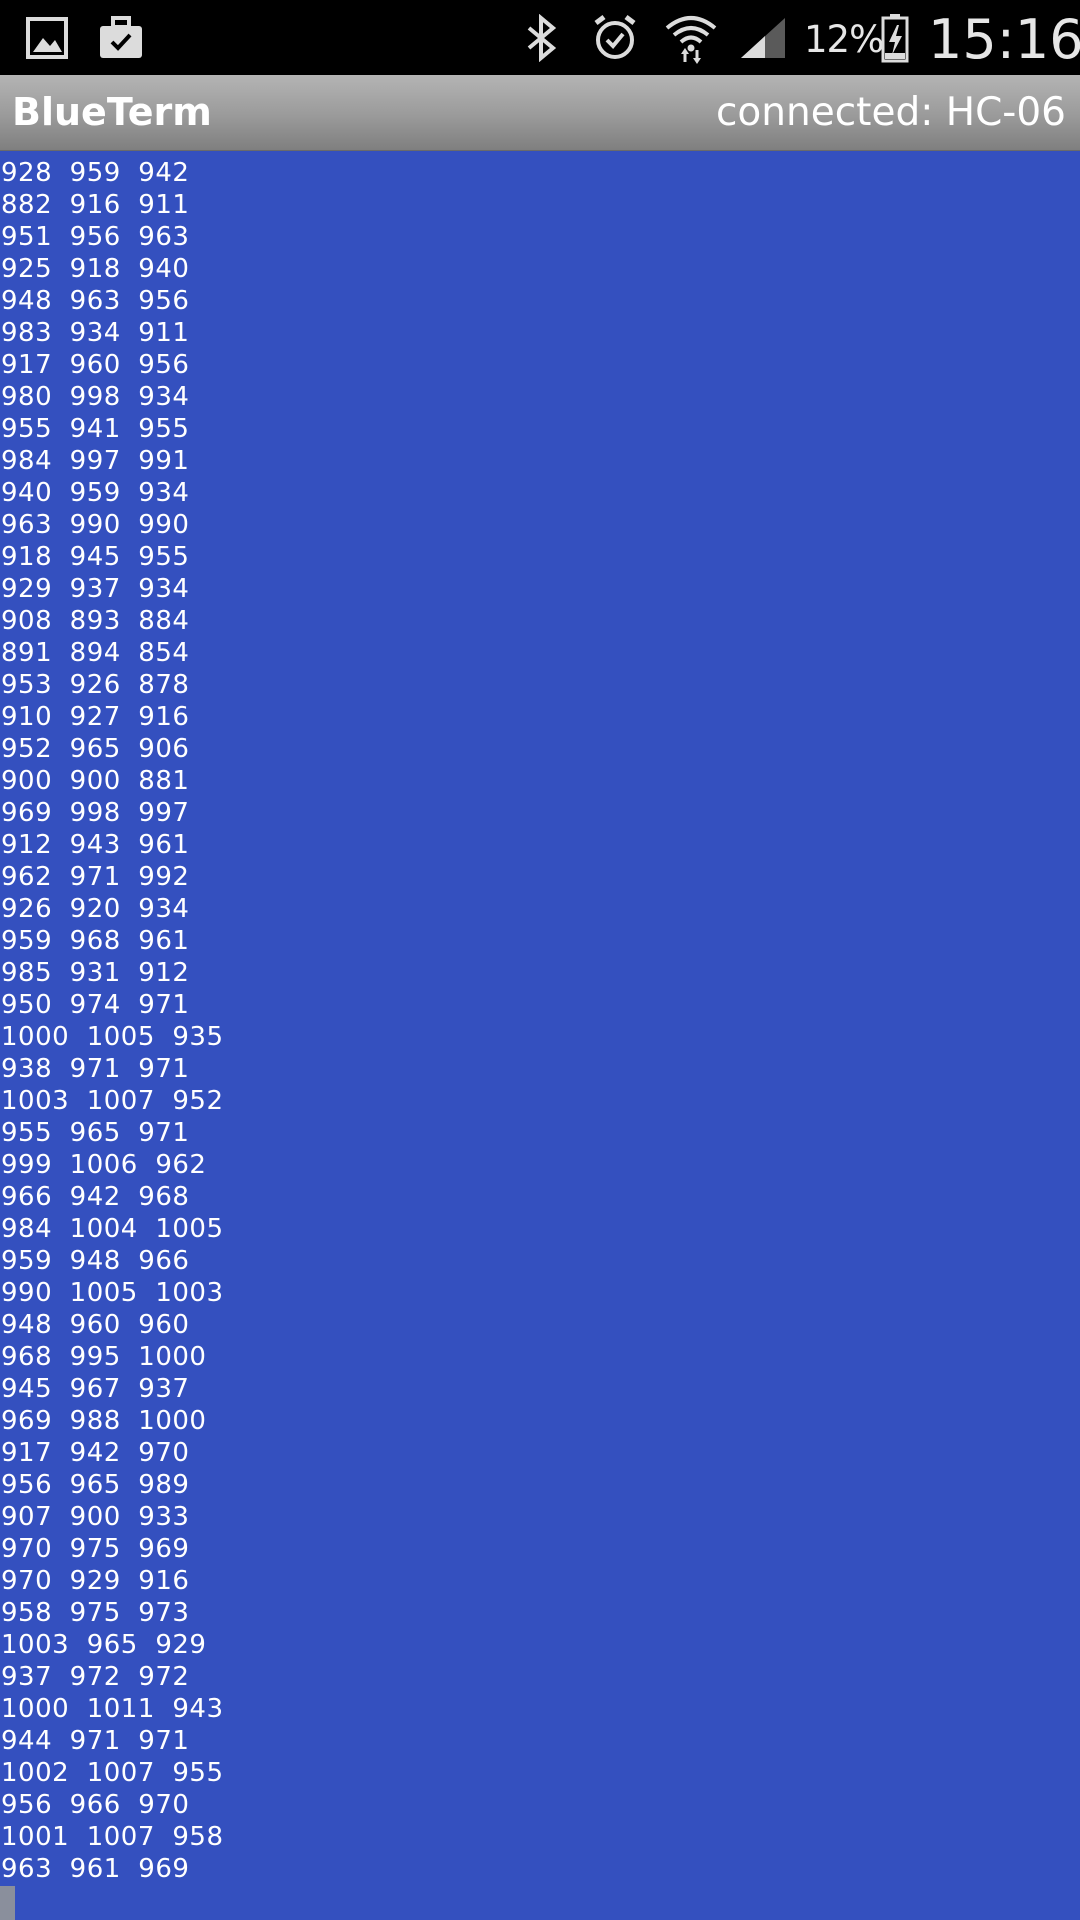 The height and width of the screenshot is (1920, 1080). What do you see at coordinates (95, 1517) in the screenshot?
I see `terminal-line: 907 900 933` at bounding box center [95, 1517].